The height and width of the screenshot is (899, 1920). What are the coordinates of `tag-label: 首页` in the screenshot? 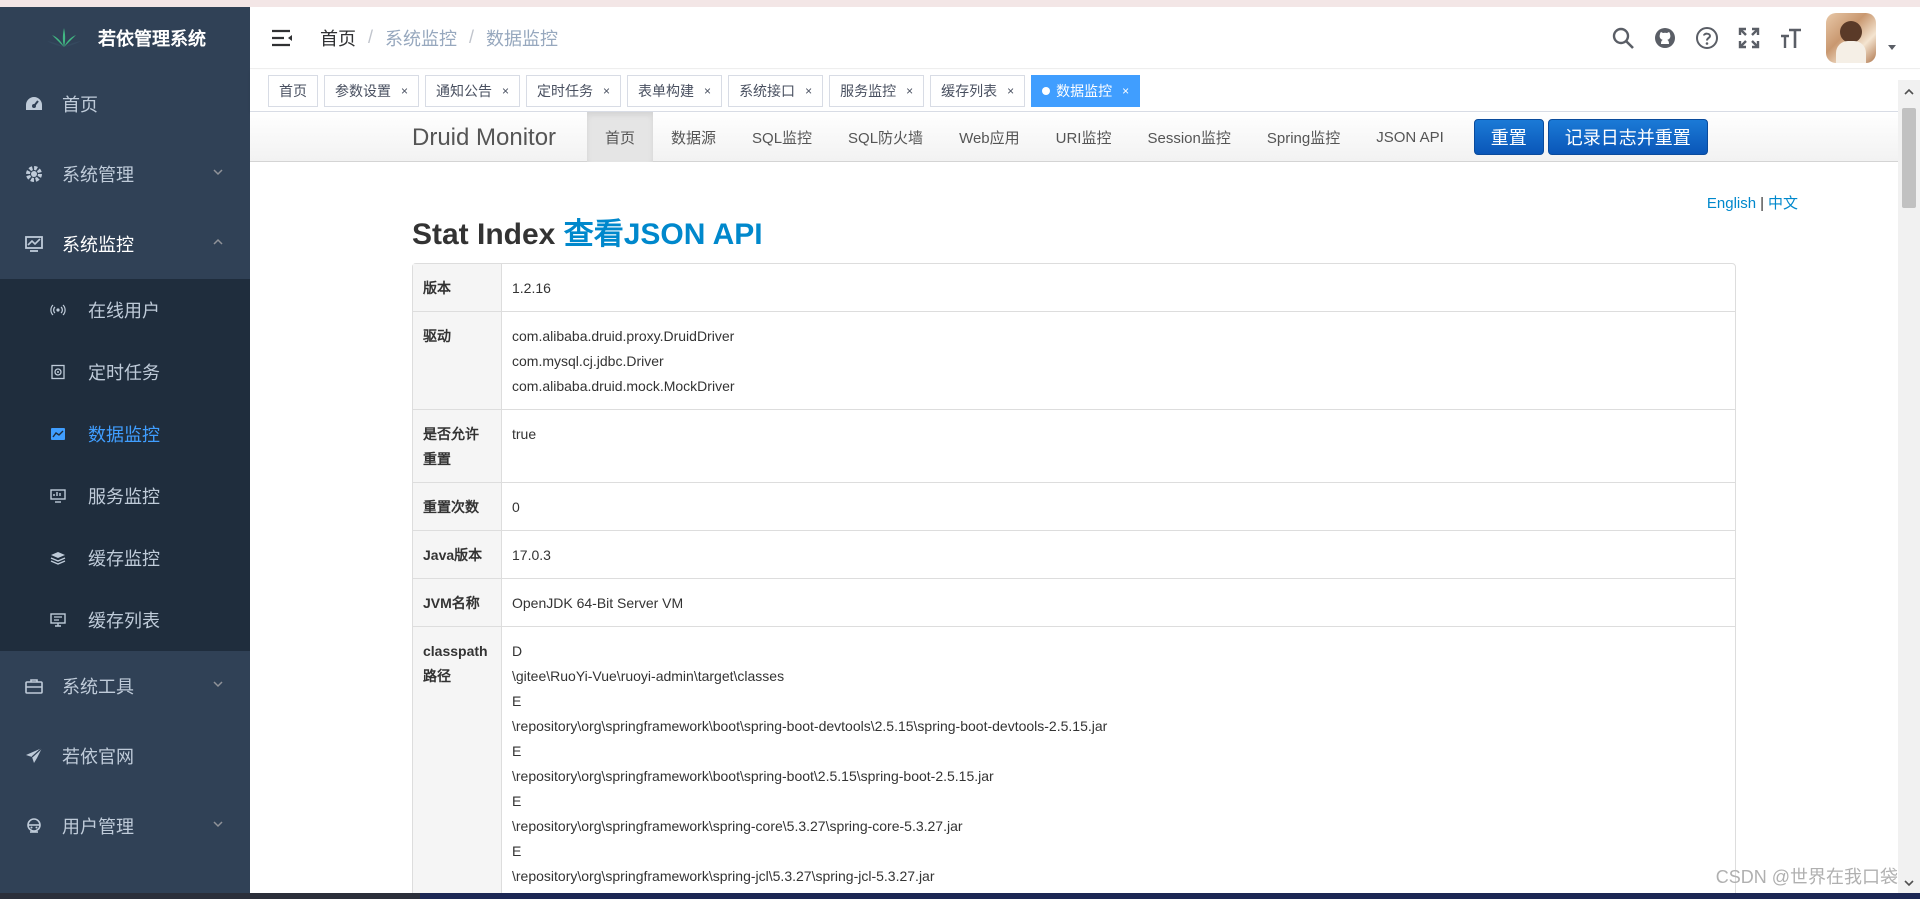 It's located at (293, 90).